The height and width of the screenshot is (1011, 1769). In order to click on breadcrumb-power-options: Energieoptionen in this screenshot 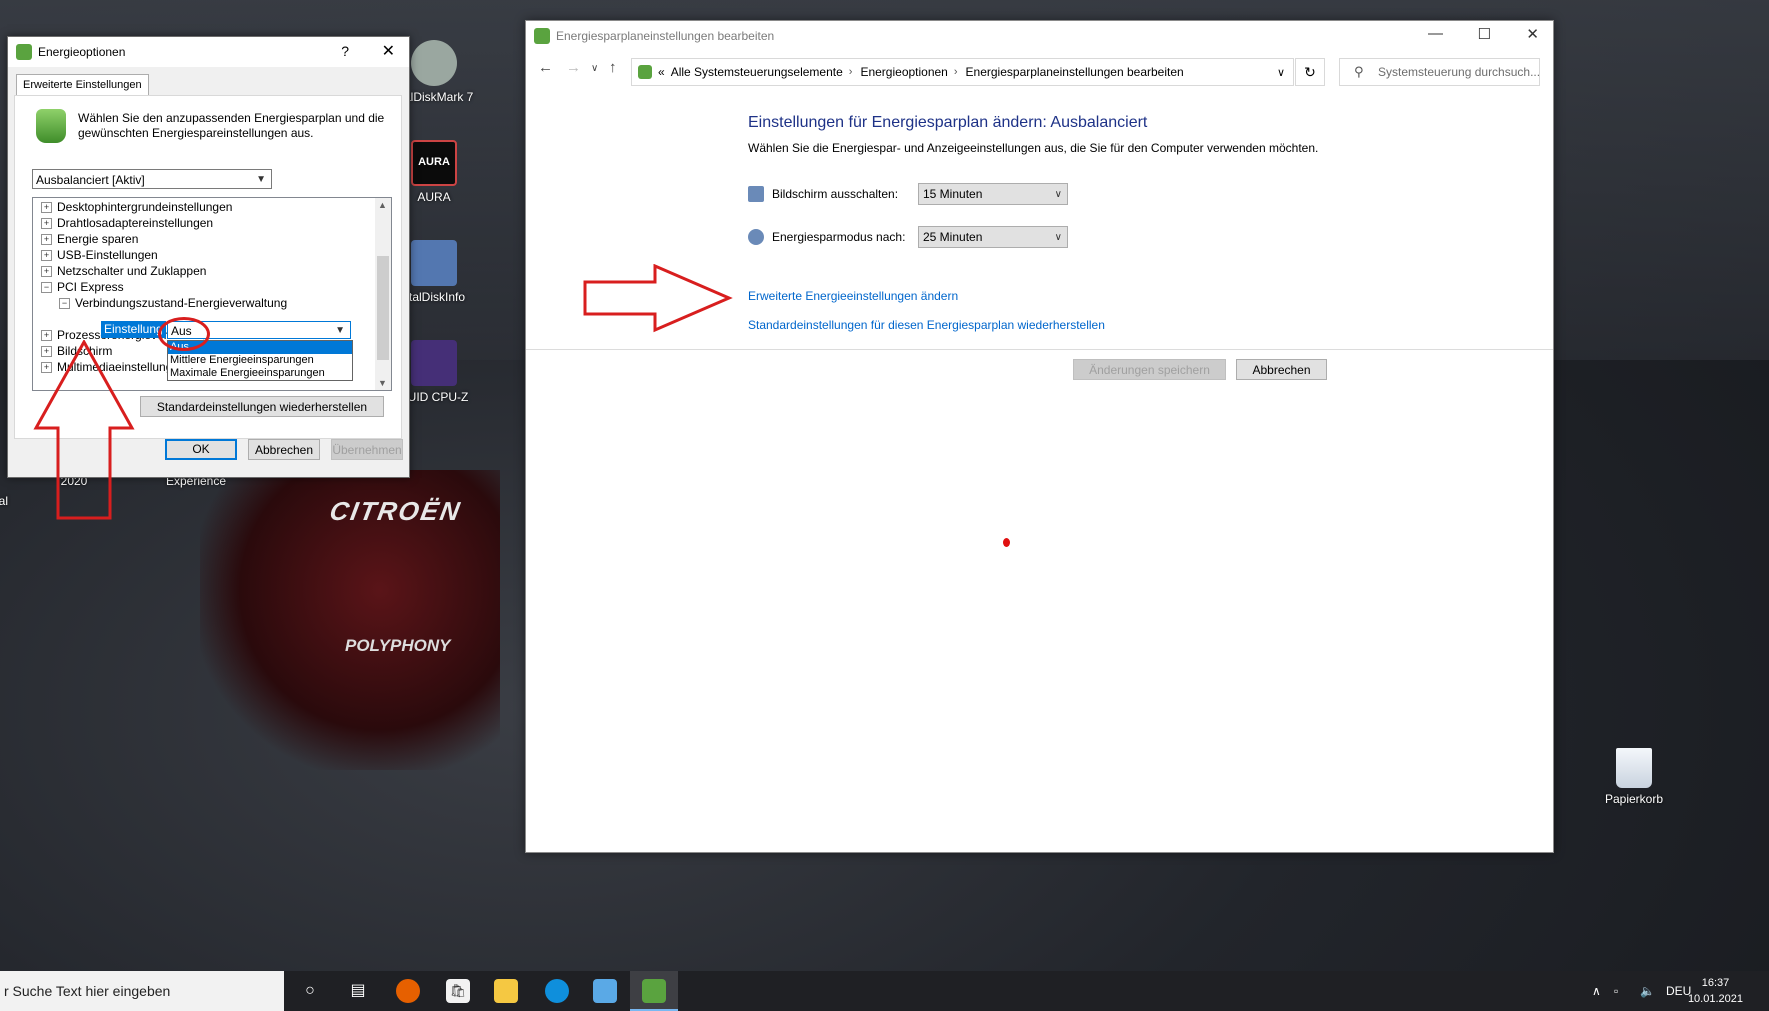, I will do `click(903, 72)`.